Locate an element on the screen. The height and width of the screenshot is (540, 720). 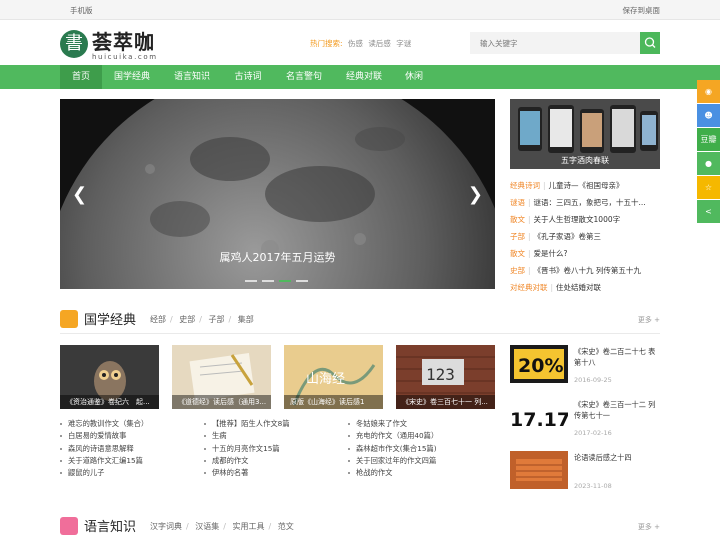
list-item: 对经典对联 | 住处结婚对联 is located at coordinates (585, 287).